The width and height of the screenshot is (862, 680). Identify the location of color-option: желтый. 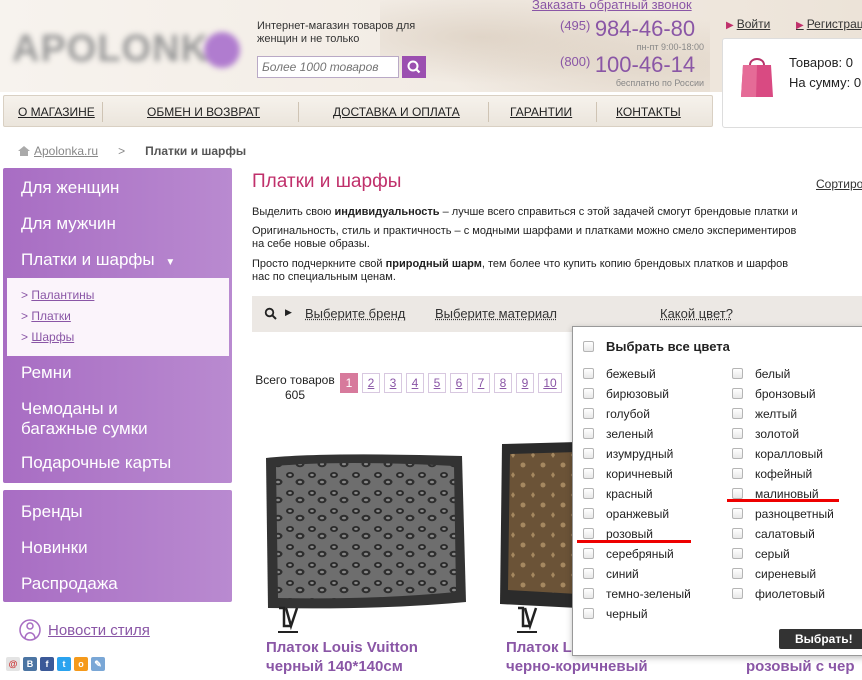
(764, 414).